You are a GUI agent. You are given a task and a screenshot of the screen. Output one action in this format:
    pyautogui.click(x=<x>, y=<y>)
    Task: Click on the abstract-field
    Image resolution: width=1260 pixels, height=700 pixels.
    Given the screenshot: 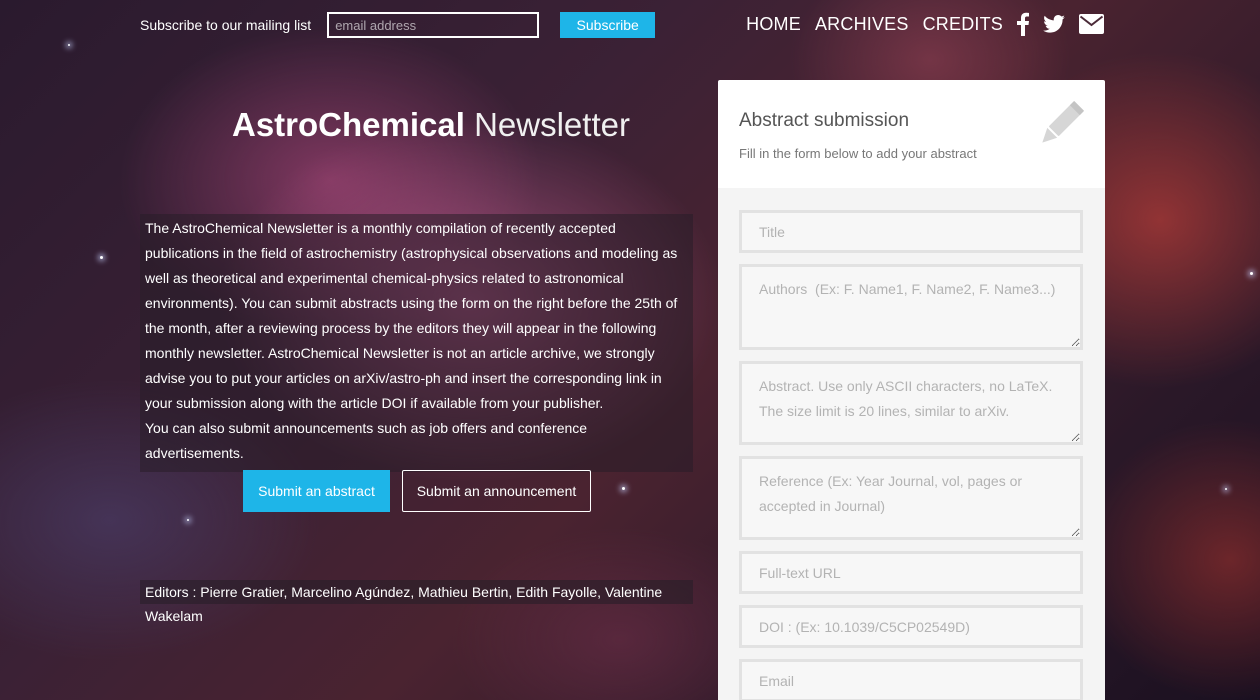 What is the action you would take?
    pyautogui.click(x=911, y=403)
    